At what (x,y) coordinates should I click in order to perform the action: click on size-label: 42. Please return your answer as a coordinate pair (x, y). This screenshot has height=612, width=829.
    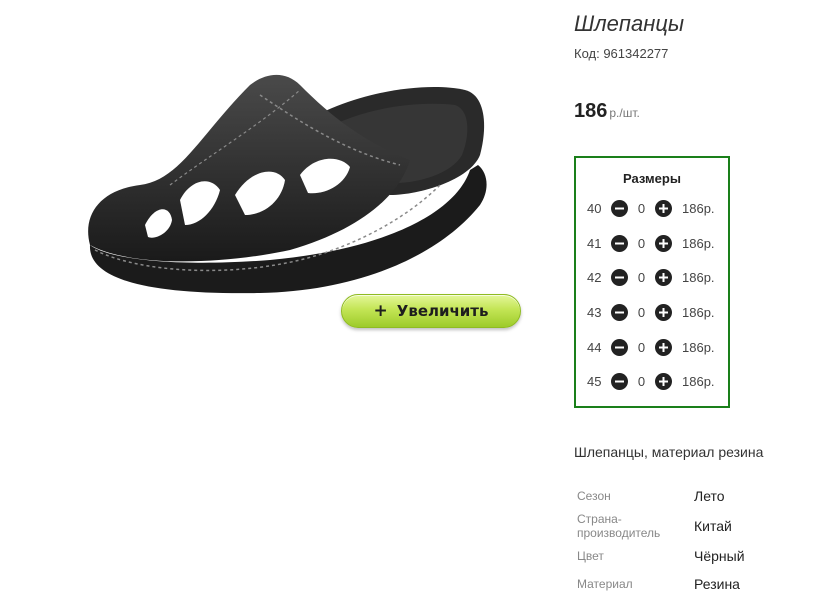
    Looking at the image, I should click on (594, 277).